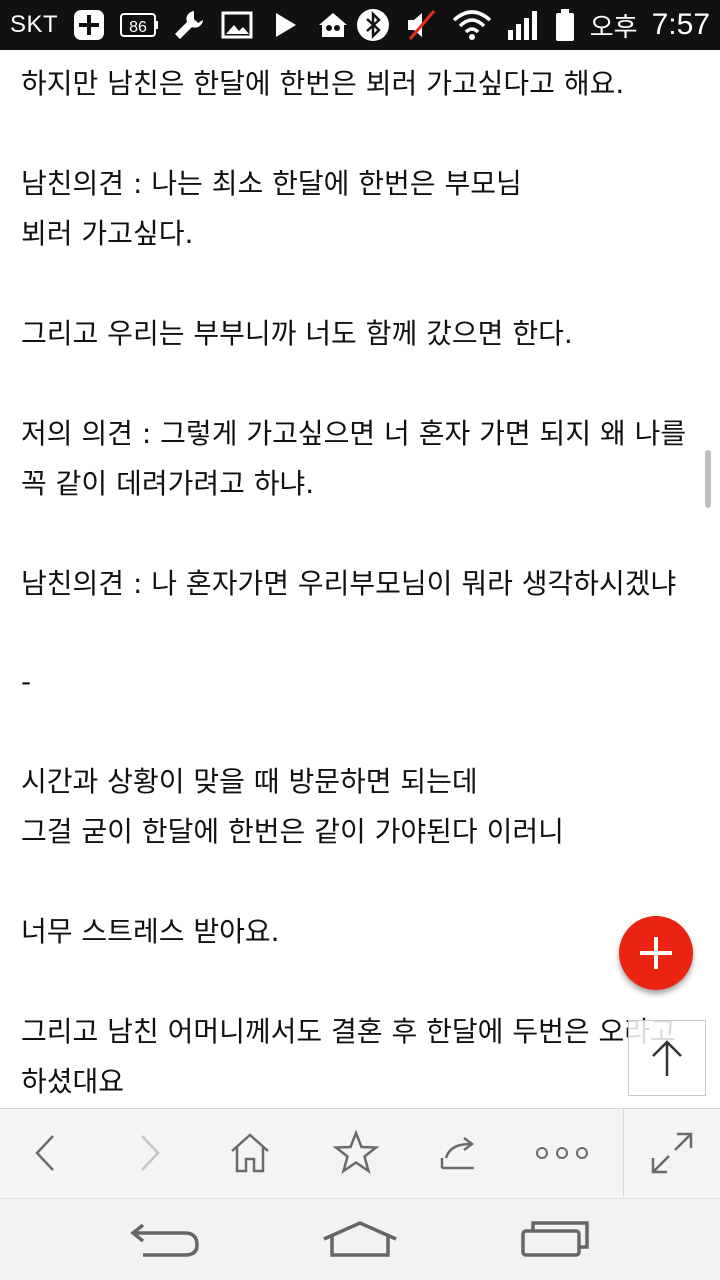 This screenshot has height=1280, width=720. I want to click on battery-86-icon: 86, so click(139, 25).